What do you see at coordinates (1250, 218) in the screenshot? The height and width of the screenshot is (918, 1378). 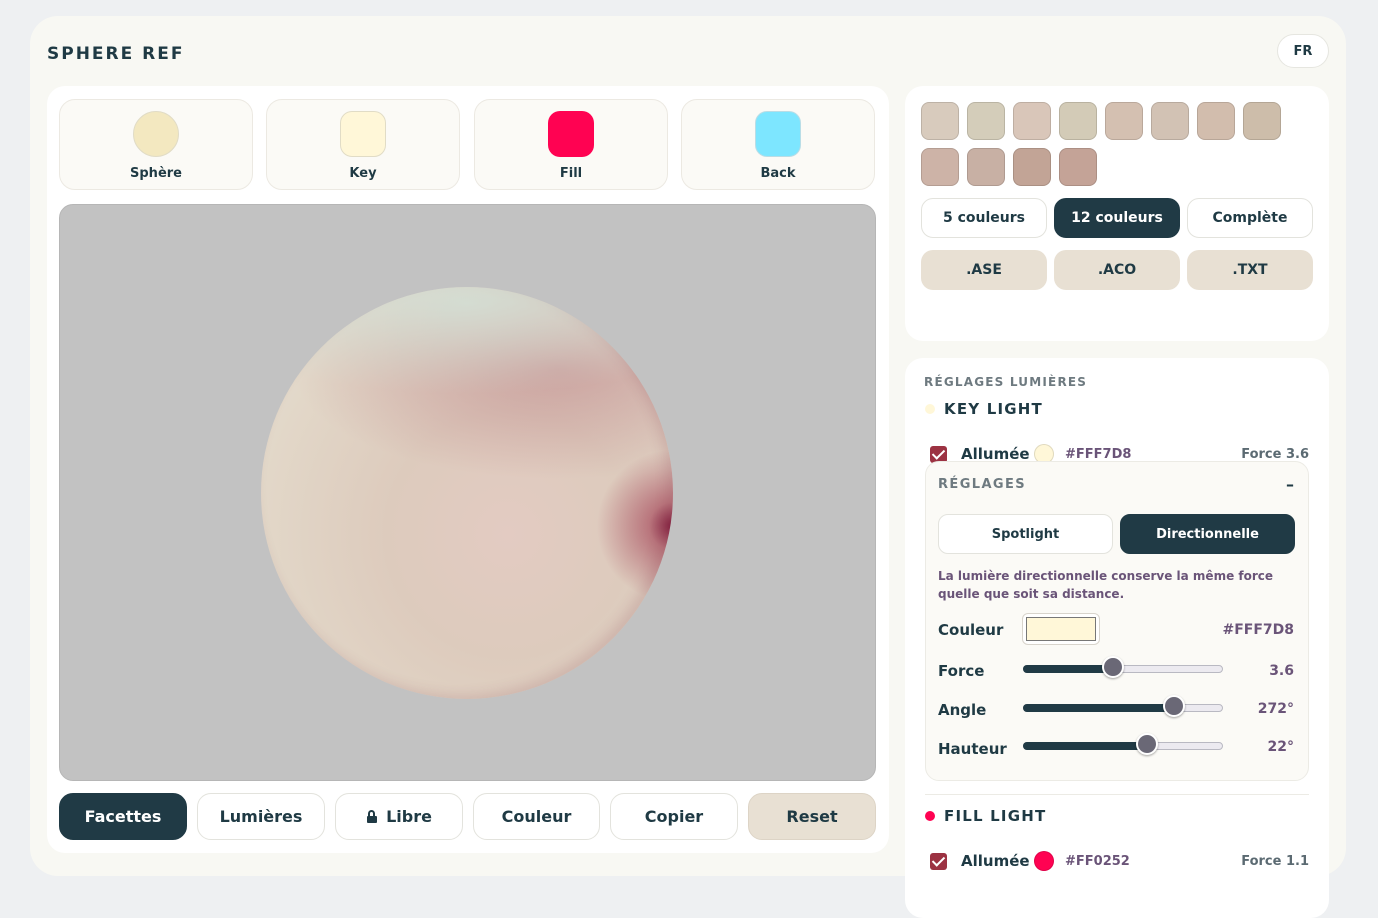 I see `palette-full-button: Complète` at bounding box center [1250, 218].